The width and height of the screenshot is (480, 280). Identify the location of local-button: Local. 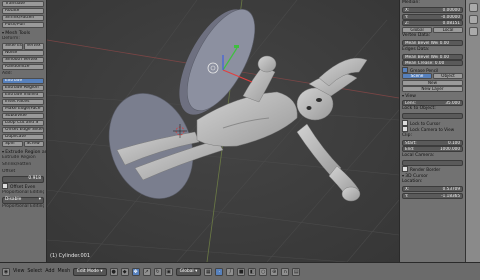
(448, 29).